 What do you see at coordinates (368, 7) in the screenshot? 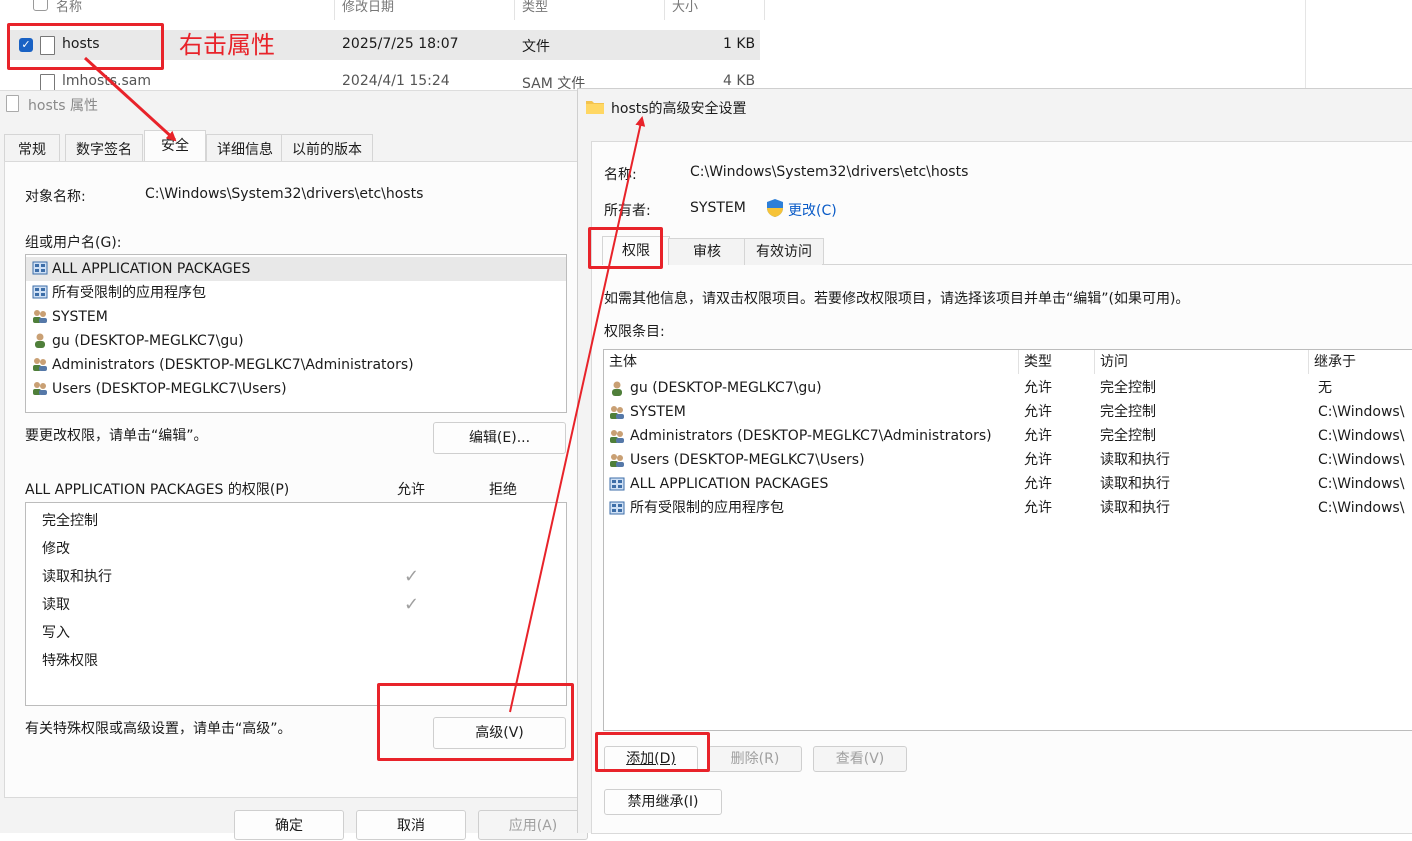
I see `column-date: 修改日期` at bounding box center [368, 7].